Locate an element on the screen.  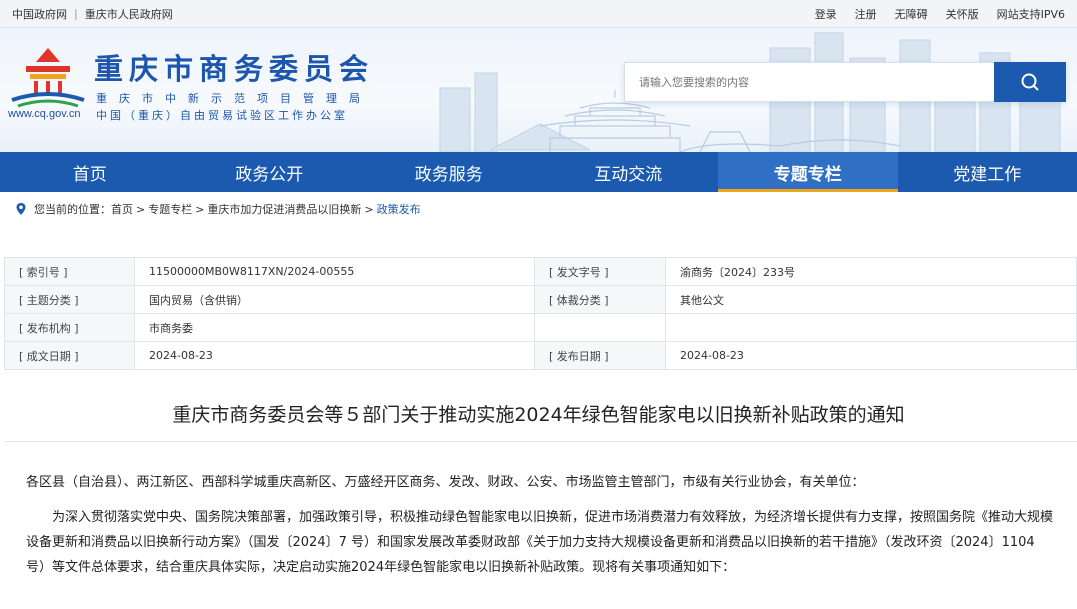
meta-value: 市商务委 is located at coordinates (334, 327).